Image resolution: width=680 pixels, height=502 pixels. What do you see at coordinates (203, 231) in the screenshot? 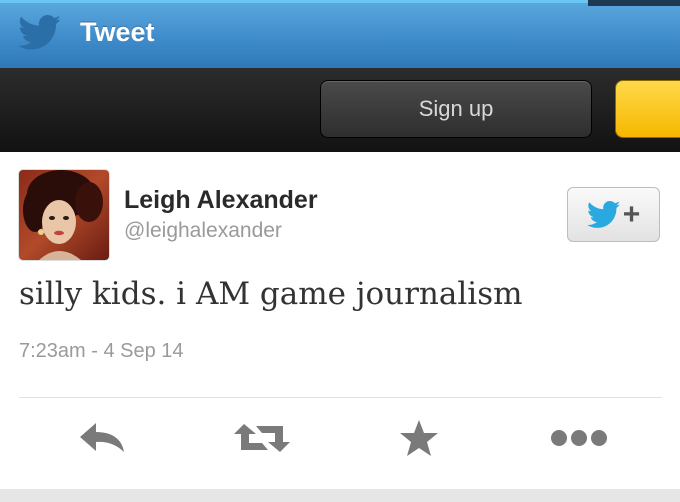
I see `author-handle: @leighalexander` at bounding box center [203, 231].